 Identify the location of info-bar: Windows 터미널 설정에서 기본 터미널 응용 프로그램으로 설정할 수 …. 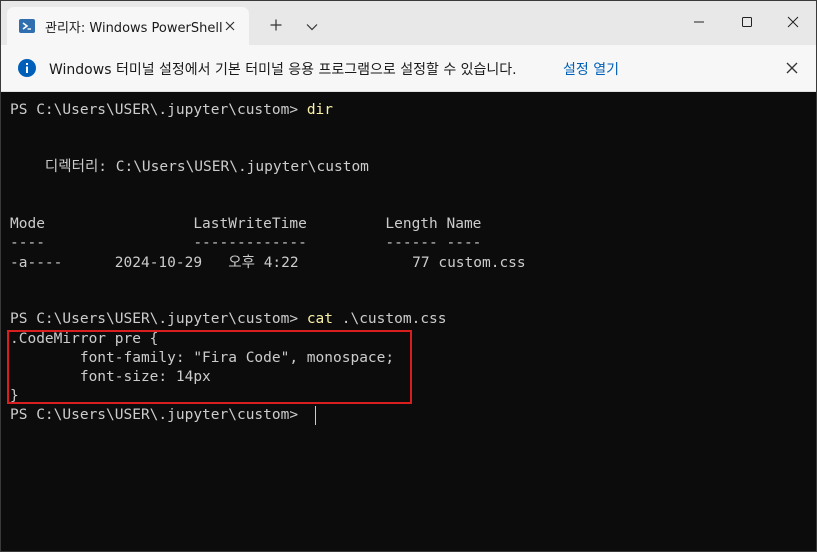
(408, 68).